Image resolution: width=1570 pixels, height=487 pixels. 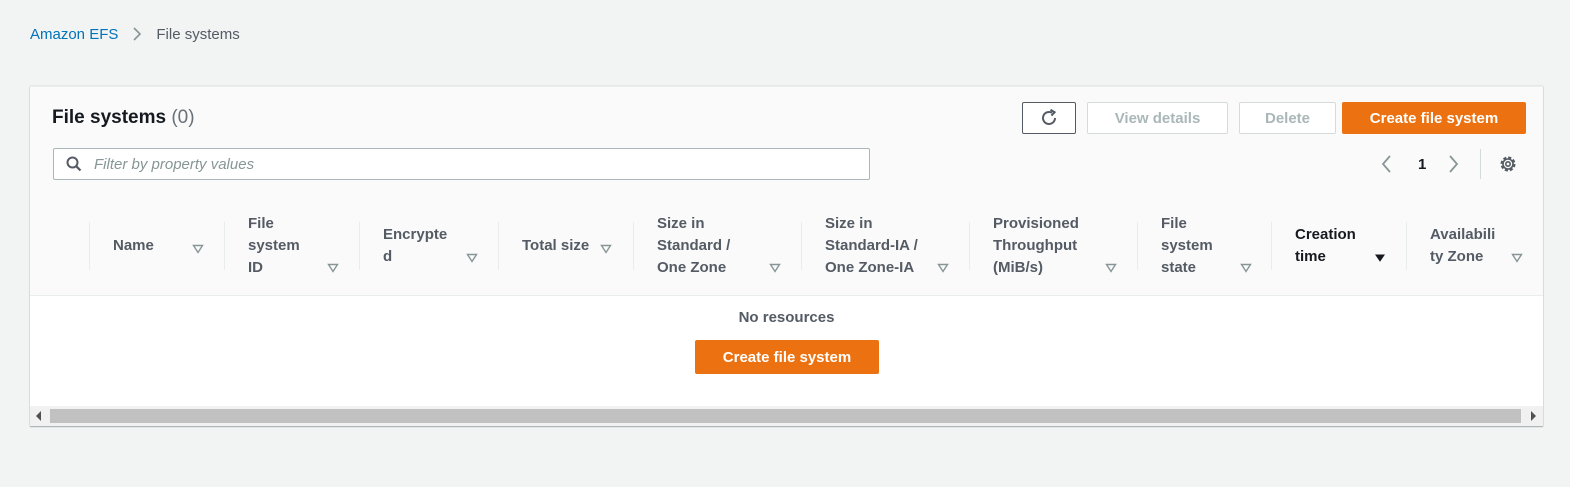 I want to click on title-count: (0), so click(x=183, y=117).